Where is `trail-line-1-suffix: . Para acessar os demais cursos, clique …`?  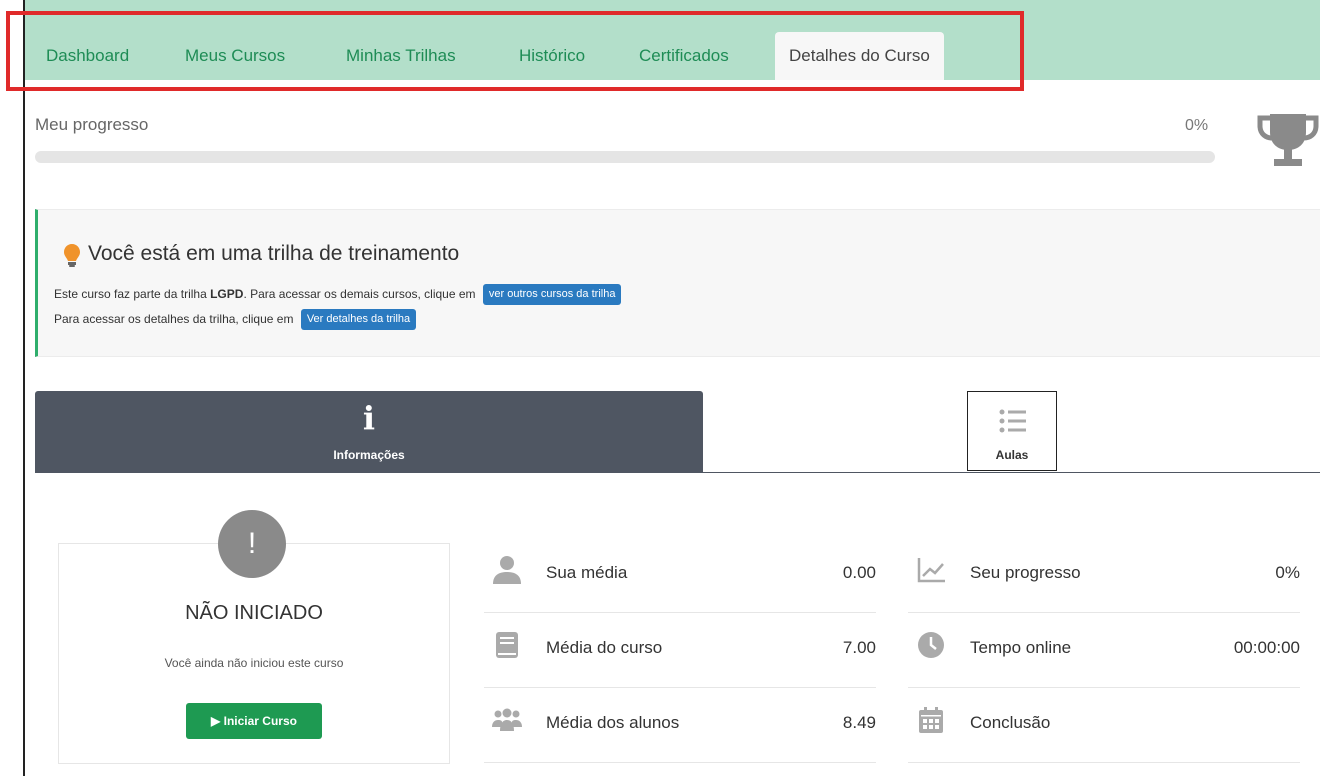 trail-line-1-suffix: . Para acessar os demais cursos, clique … is located at coordinates (359, 294).